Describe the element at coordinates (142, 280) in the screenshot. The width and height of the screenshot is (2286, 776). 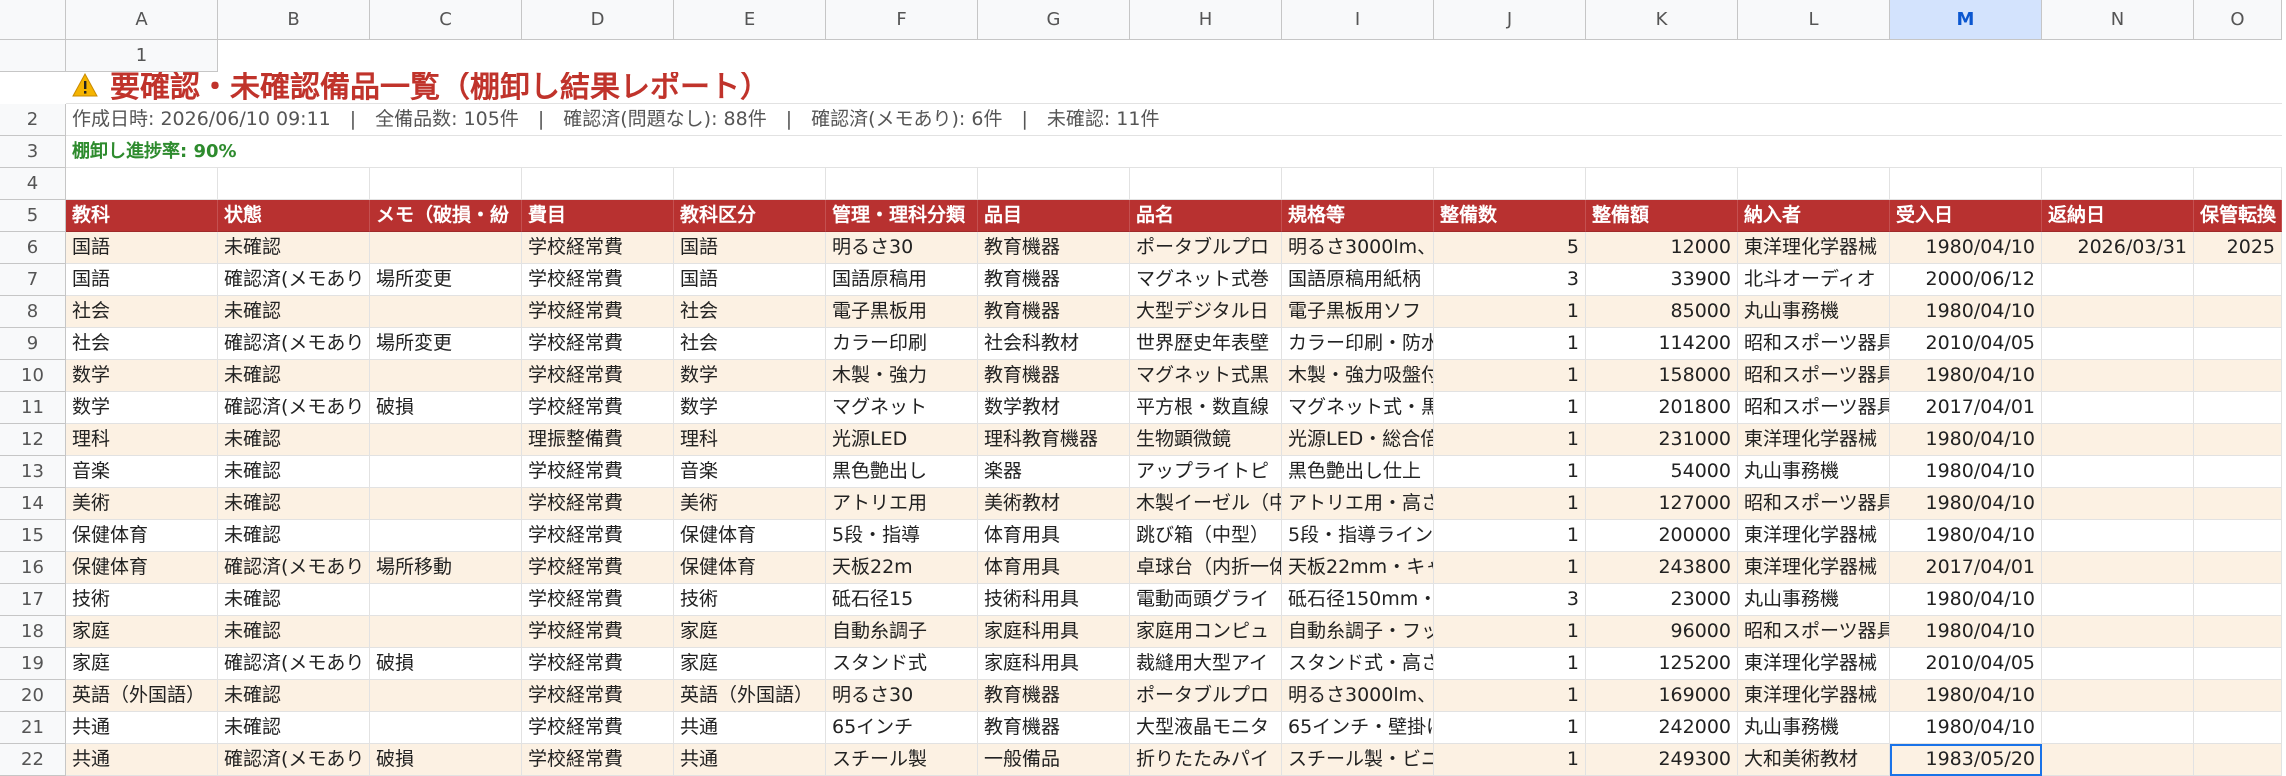
I see `table-cell: 国語` at that location.